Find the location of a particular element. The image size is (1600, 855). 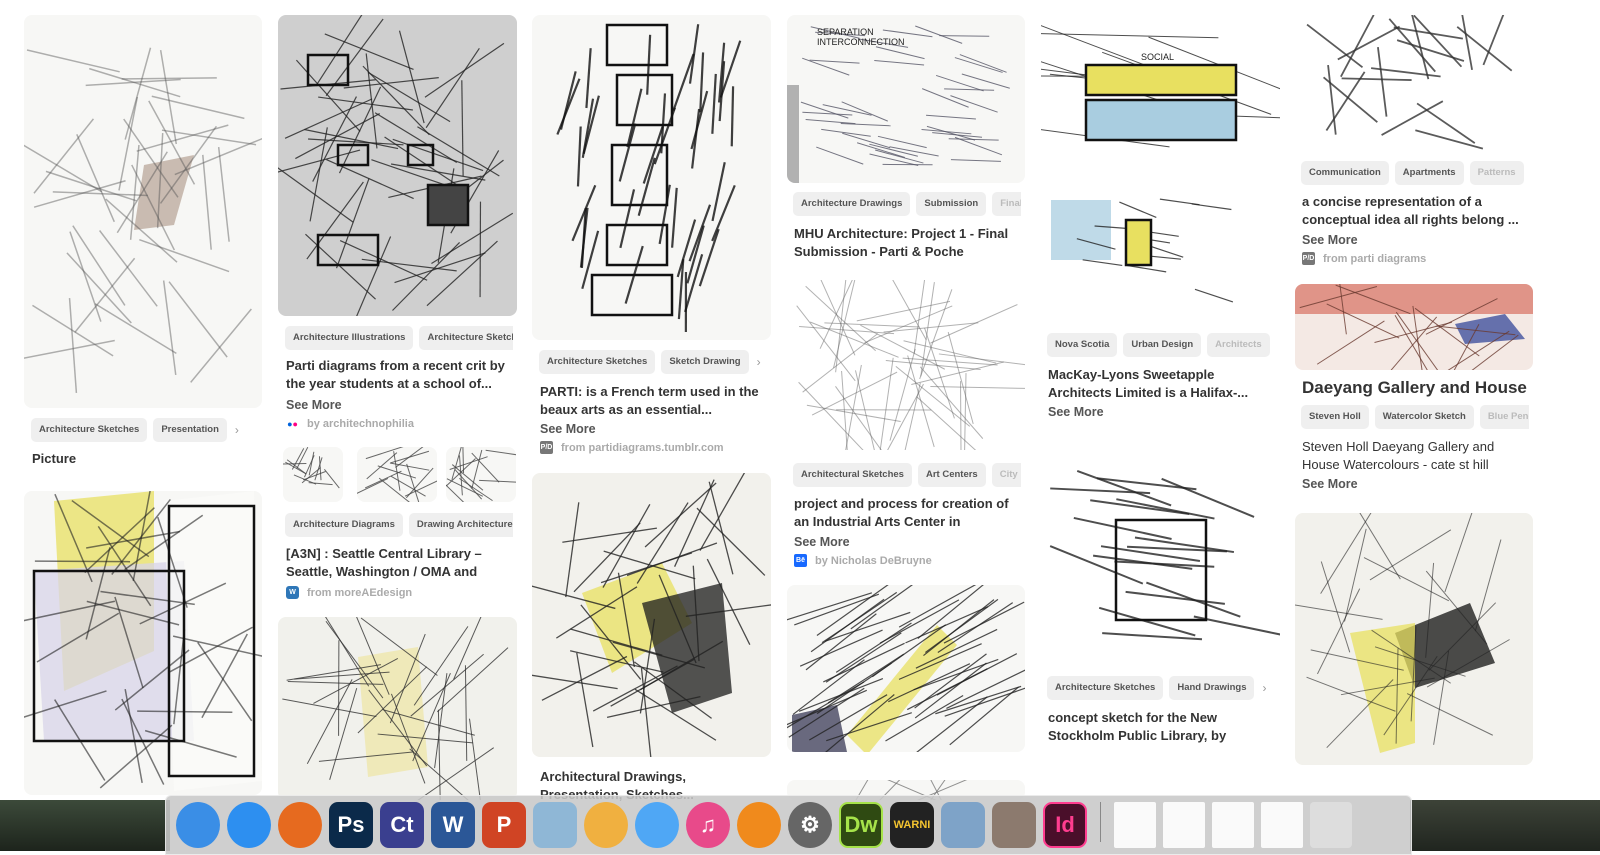

itunes-icon: ♫ is located at coordinates (708, 825).